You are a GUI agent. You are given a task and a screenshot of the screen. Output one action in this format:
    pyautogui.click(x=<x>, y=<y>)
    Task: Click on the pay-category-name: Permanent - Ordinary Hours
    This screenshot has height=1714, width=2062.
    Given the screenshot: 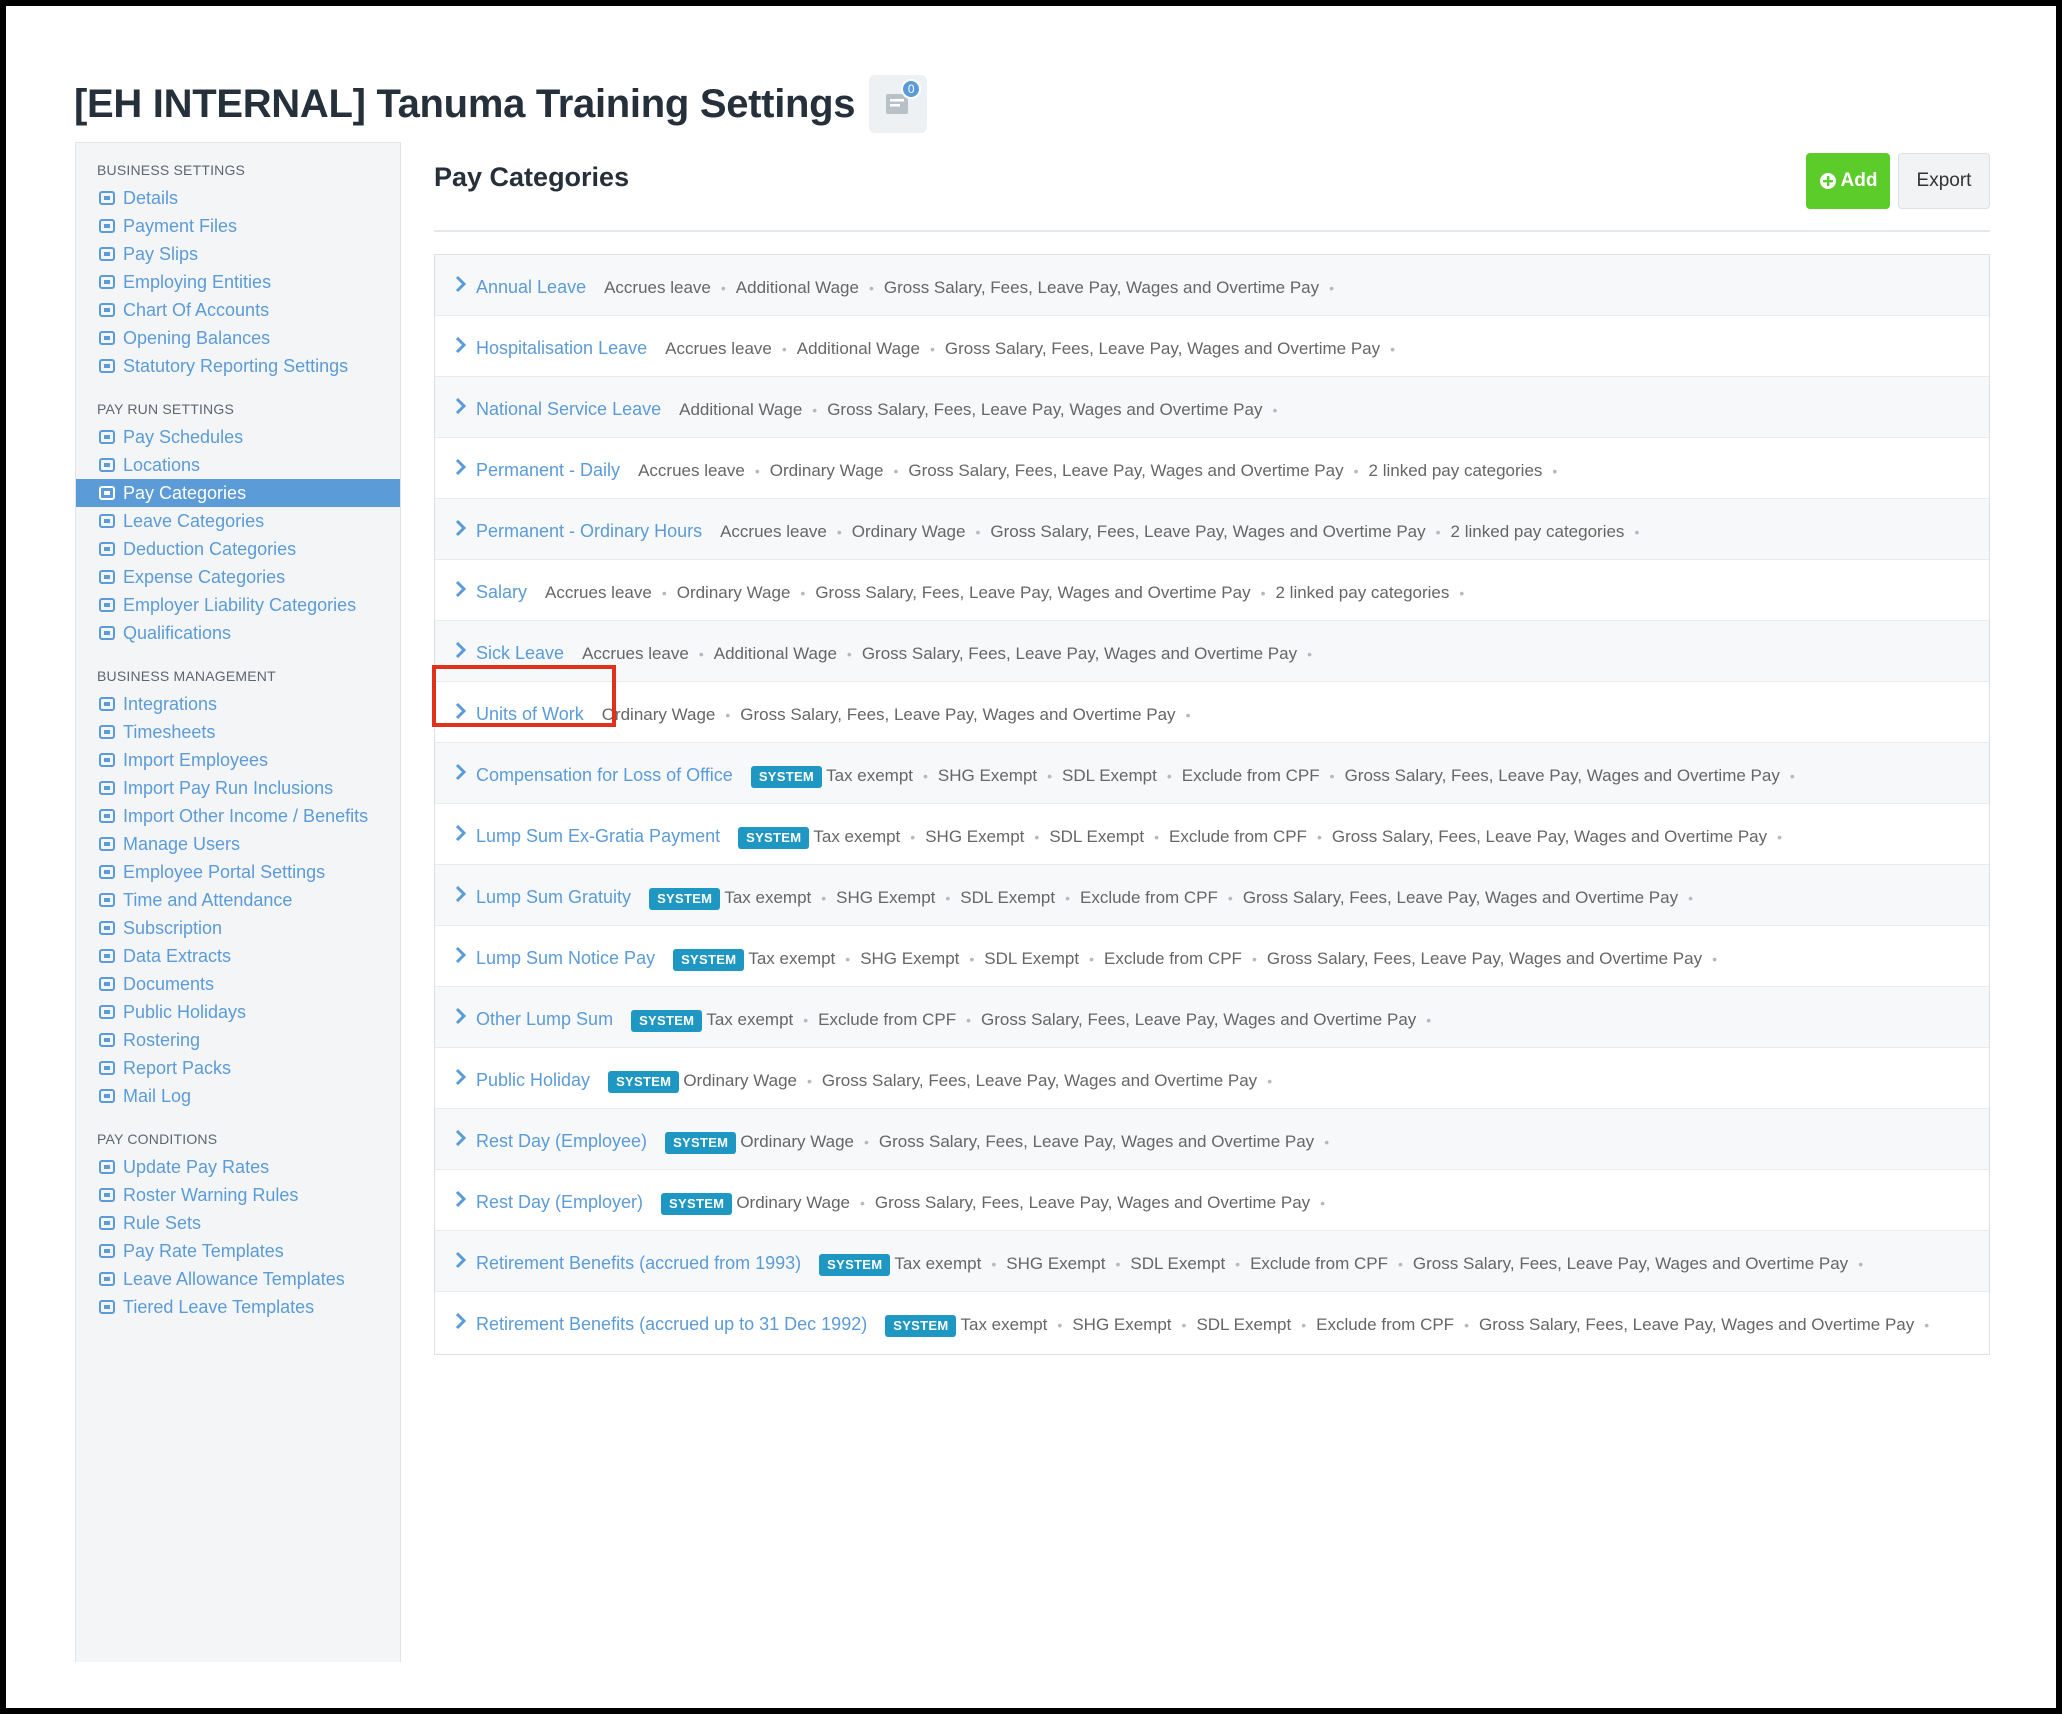 What is the action you would take?
    pyautogui.click(x=589, y=531)
    